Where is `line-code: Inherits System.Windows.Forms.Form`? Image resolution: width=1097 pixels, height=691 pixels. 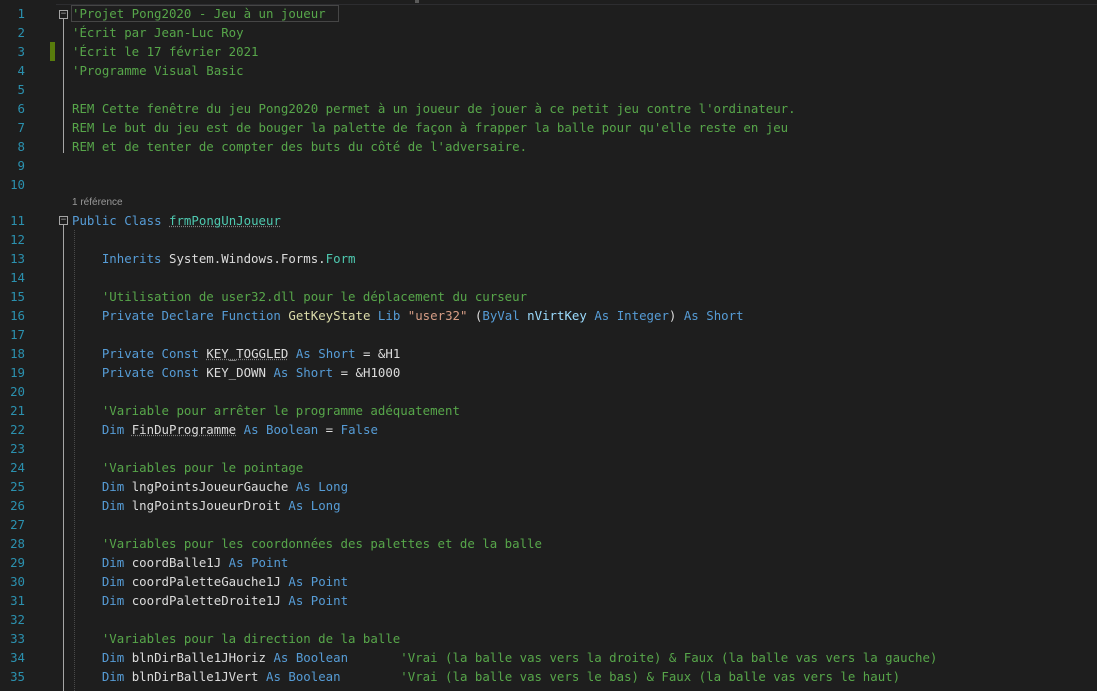
line-code: Inherits System.Windows.Forms.Form is located at coordinates (214, 259).